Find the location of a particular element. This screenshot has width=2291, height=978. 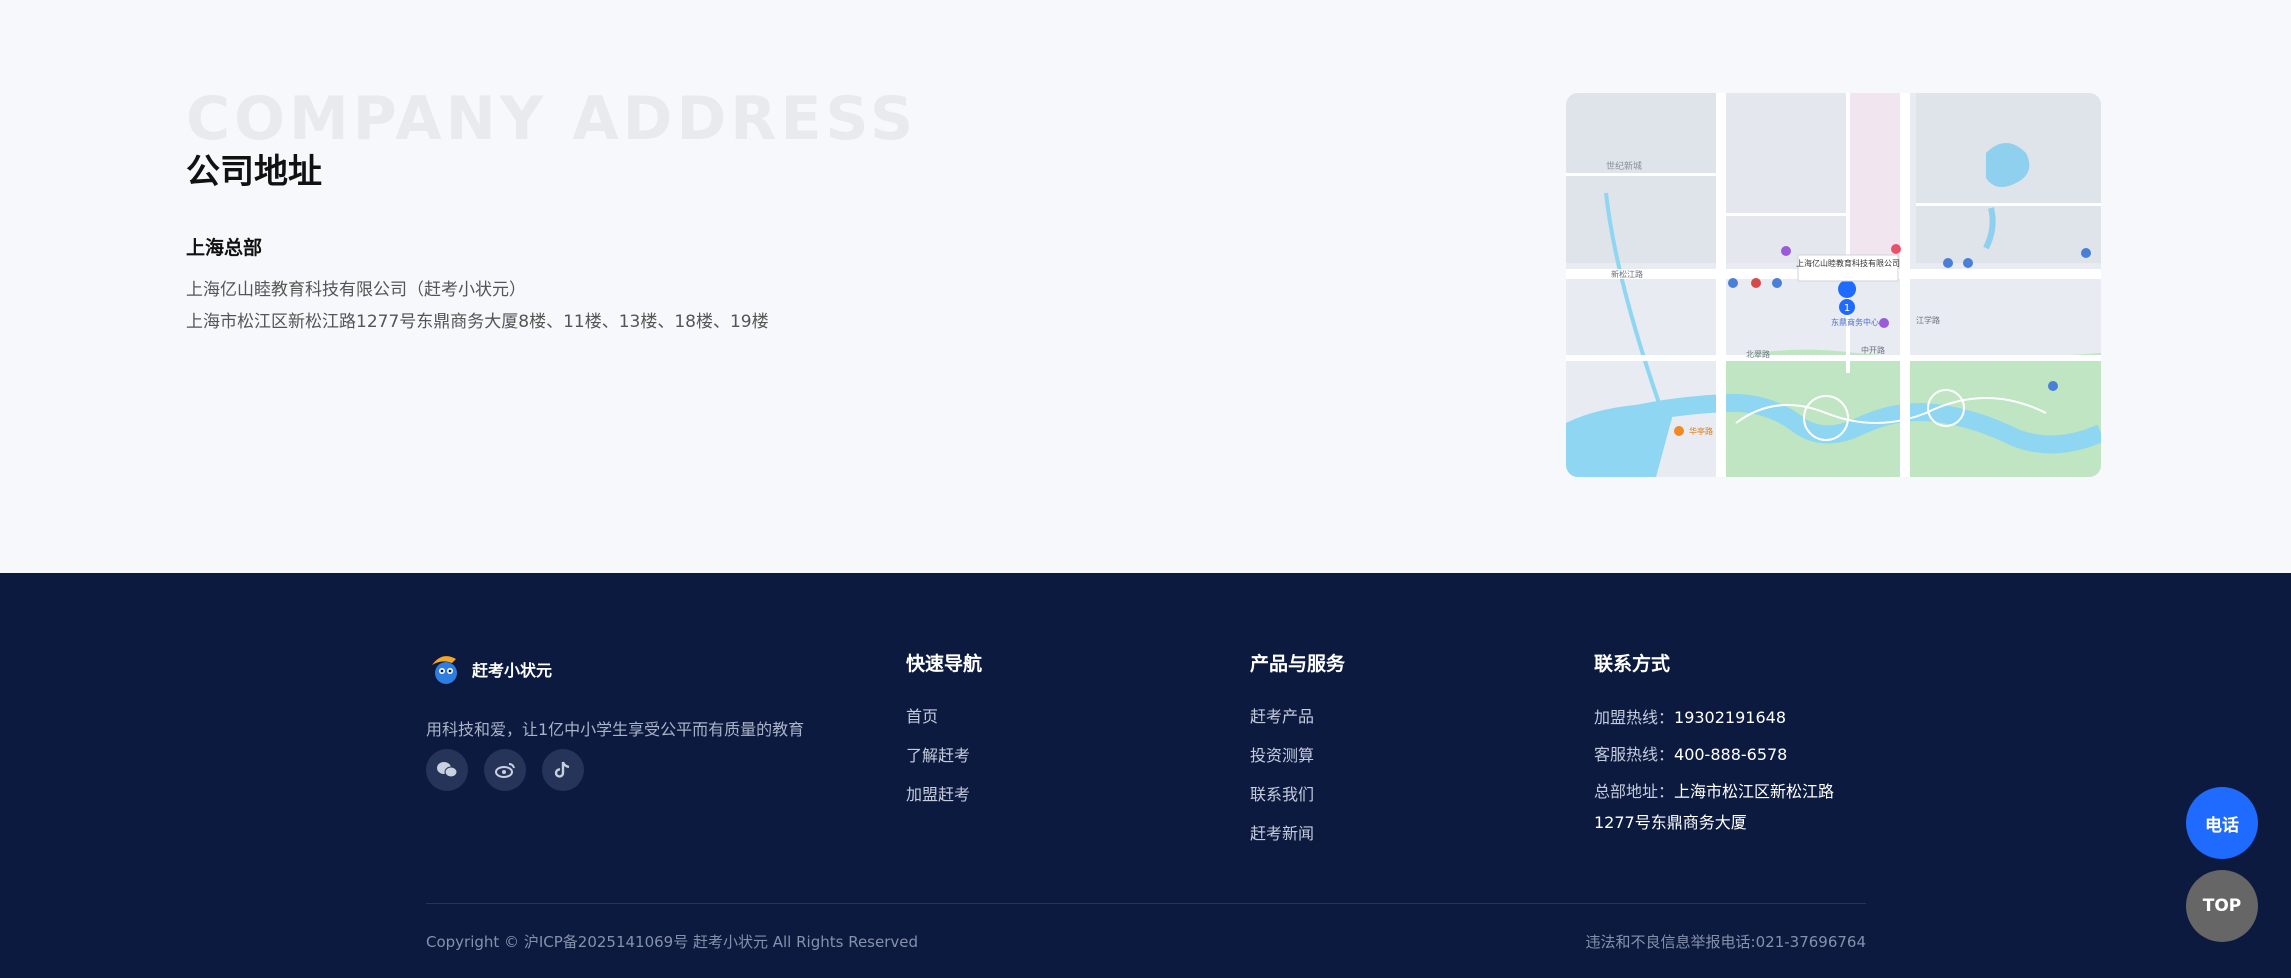

company-name: 上海亿山睦教育科技有限公司（赶考小状元） is located at coordinates (356, 290).